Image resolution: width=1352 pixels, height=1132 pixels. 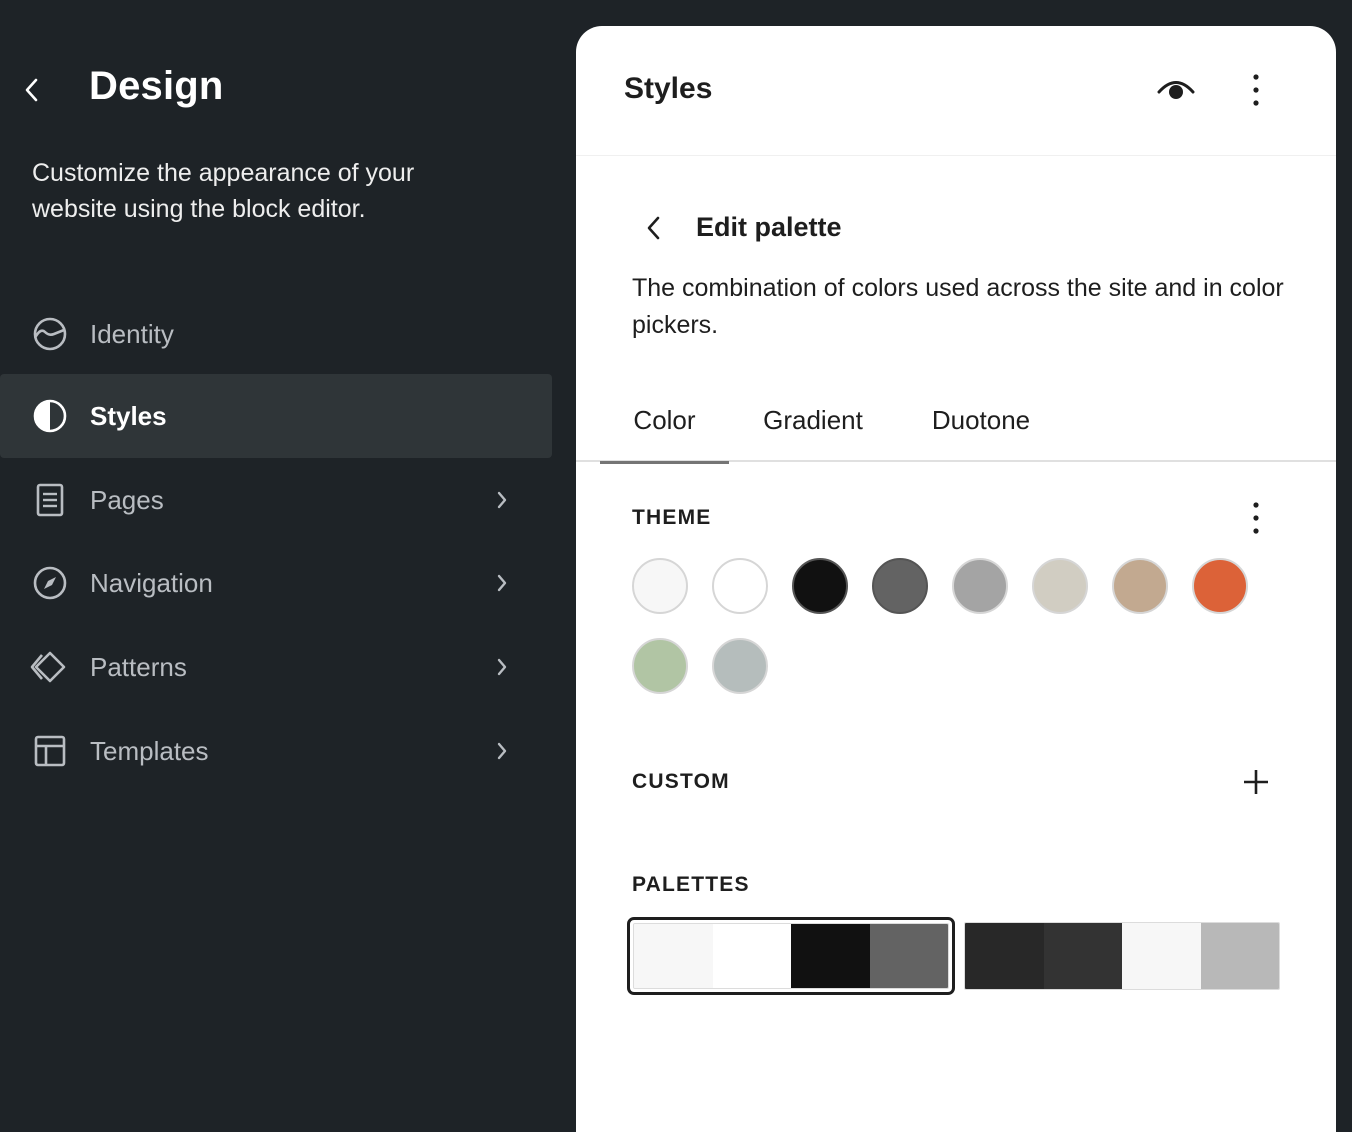 What do you see at coordinates (50, 751) in the screenshot?
I see `templates-icon` at bounding box center [50, 751].